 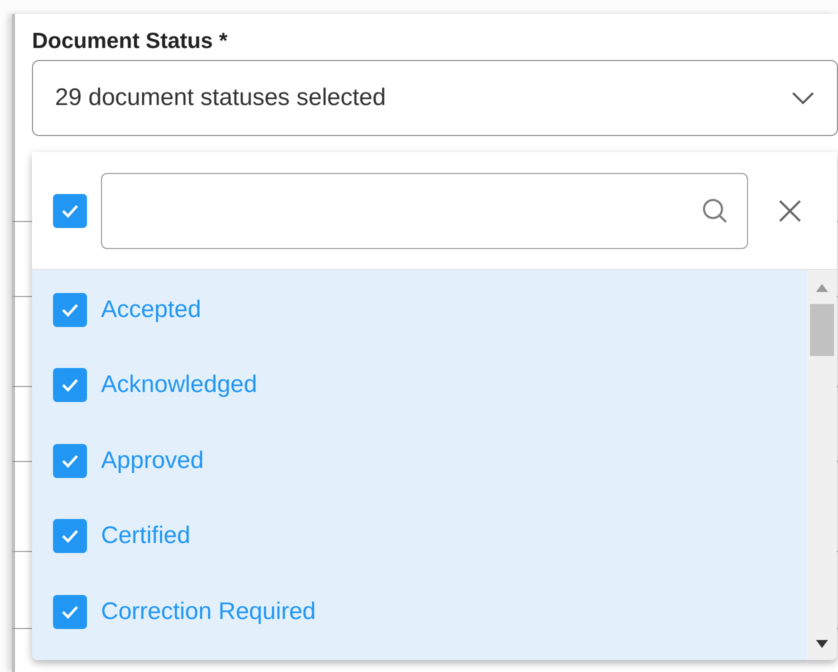 What do you see at coordinates (715, 210) in the screenshot?
I see `search-icon` at bounding box center [715, 210].